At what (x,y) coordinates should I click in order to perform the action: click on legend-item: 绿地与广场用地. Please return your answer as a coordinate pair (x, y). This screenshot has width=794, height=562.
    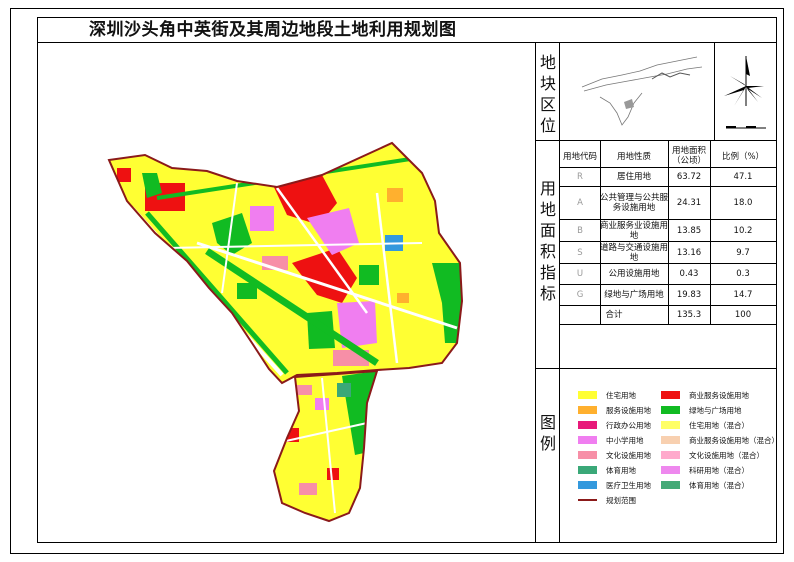
    Looking at the image, I should click on (701, 410).